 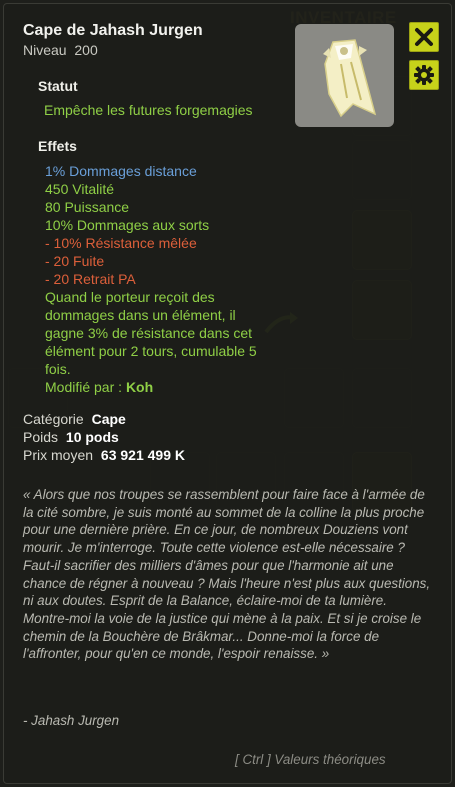 I want to click on category-value: Cape, so click(x=108, y=419).